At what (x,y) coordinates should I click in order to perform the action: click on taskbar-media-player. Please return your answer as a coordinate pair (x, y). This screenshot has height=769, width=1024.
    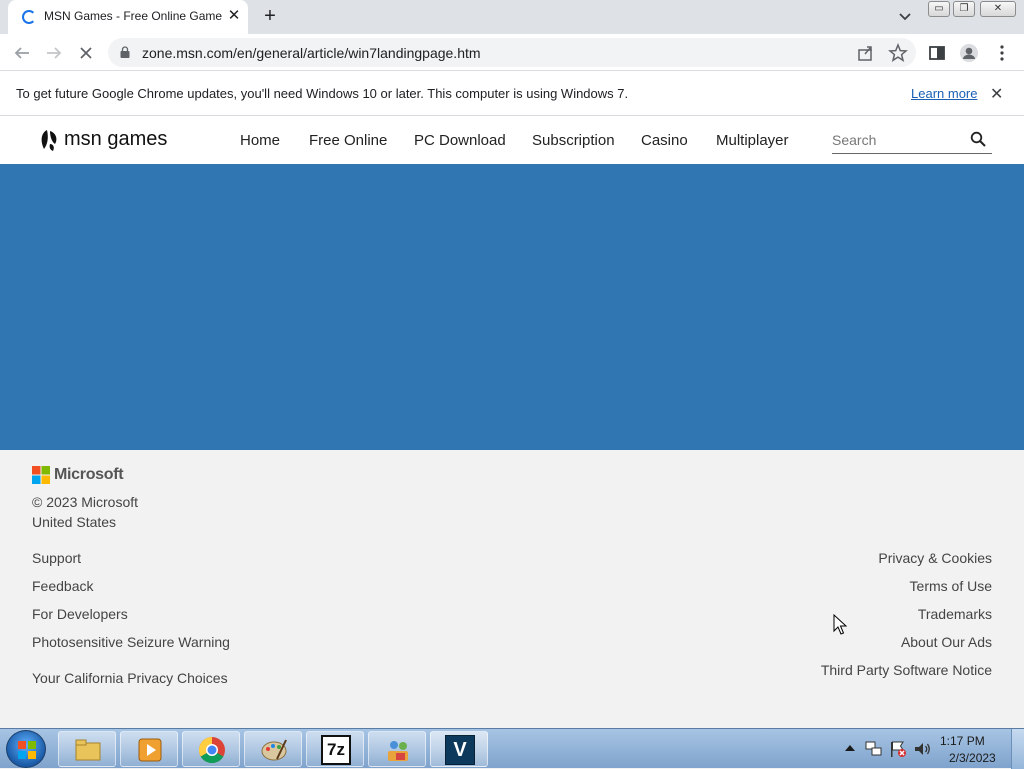
    Looking at the image, I should click on (149, 749).